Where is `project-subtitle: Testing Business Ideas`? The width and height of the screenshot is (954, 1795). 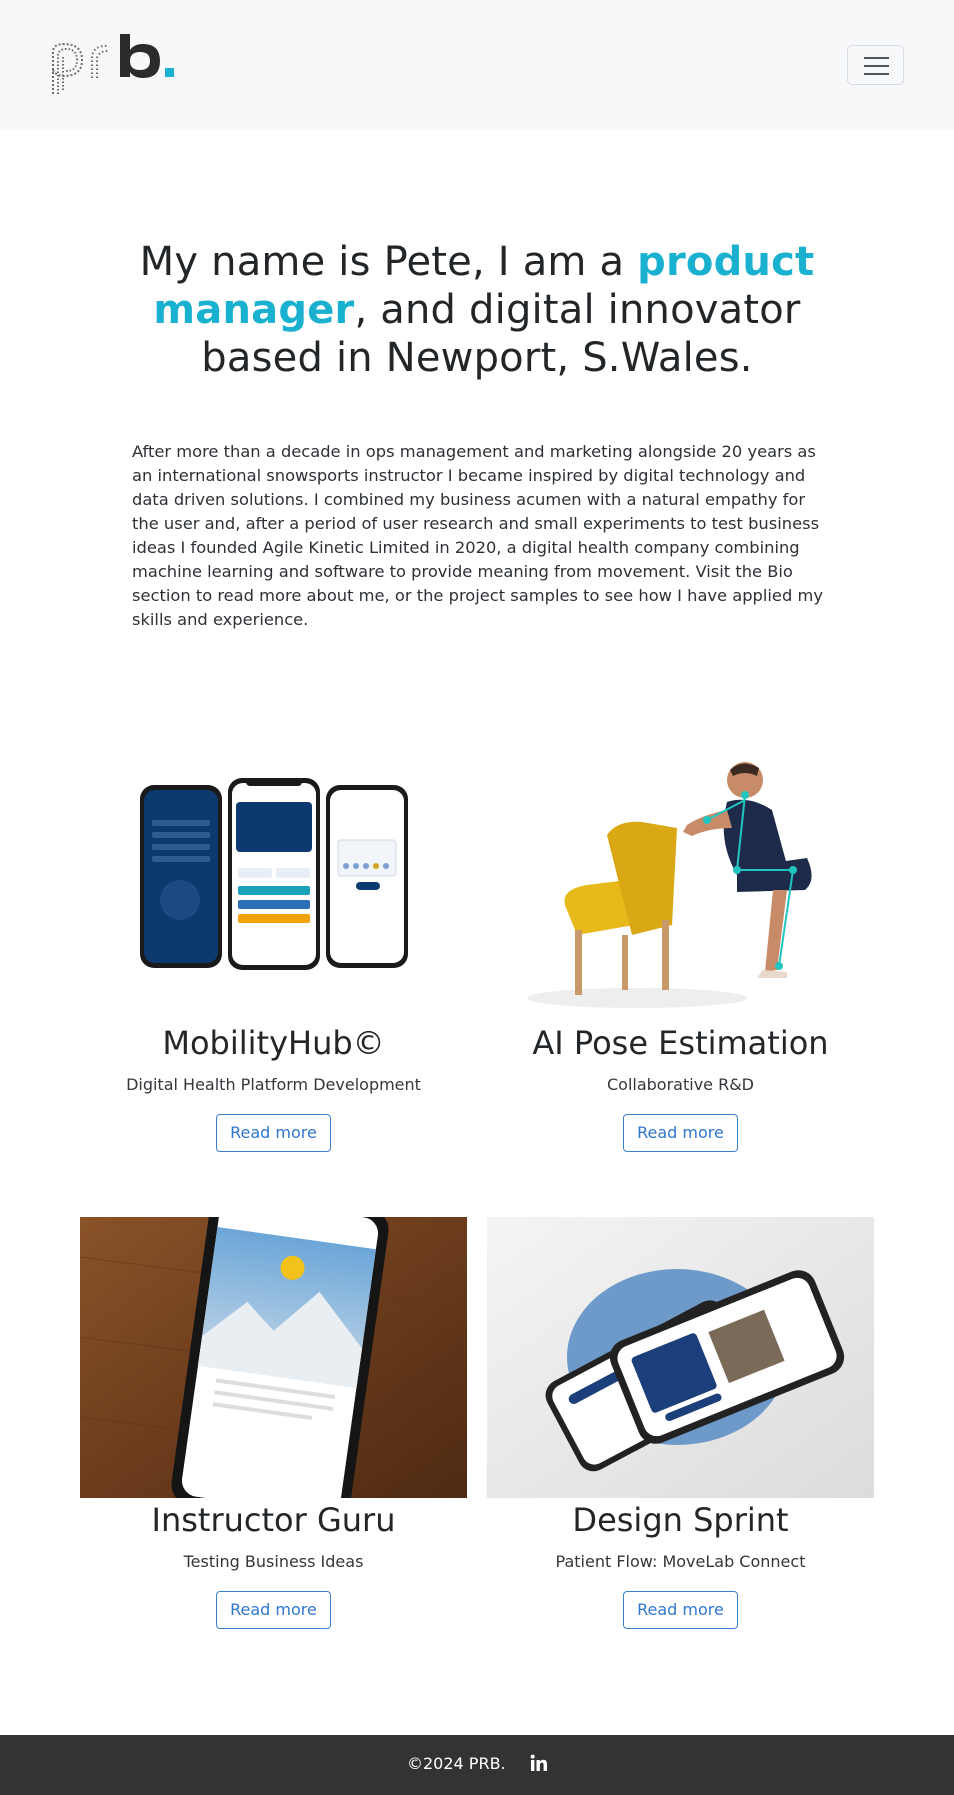 project-subtitle: Testing Business Ideas is located at coordinates (273, 1561).